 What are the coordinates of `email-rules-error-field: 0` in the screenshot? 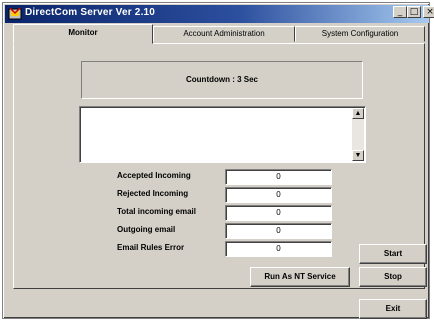 It's located at (278, 249).